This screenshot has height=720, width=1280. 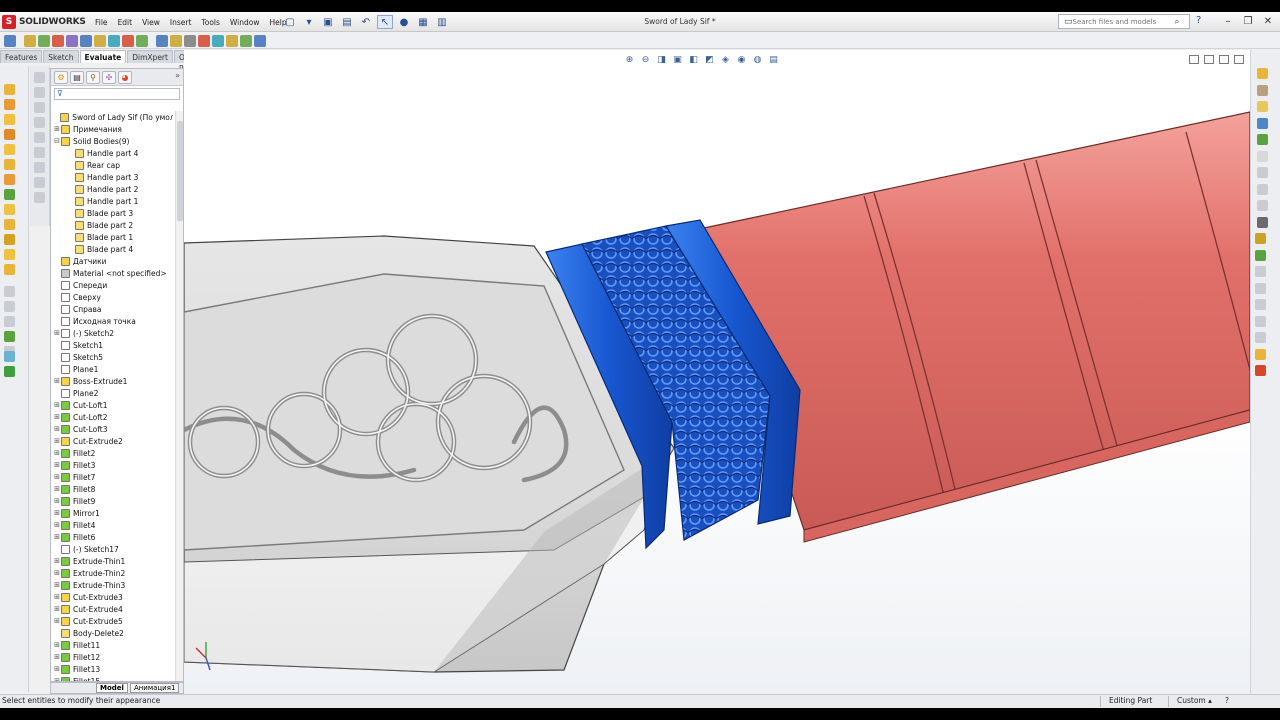 What do you see at coordinates (1227, 700) in the screenshot?
I see `status-help-icon: ?` at bounding box center [1227, 700].